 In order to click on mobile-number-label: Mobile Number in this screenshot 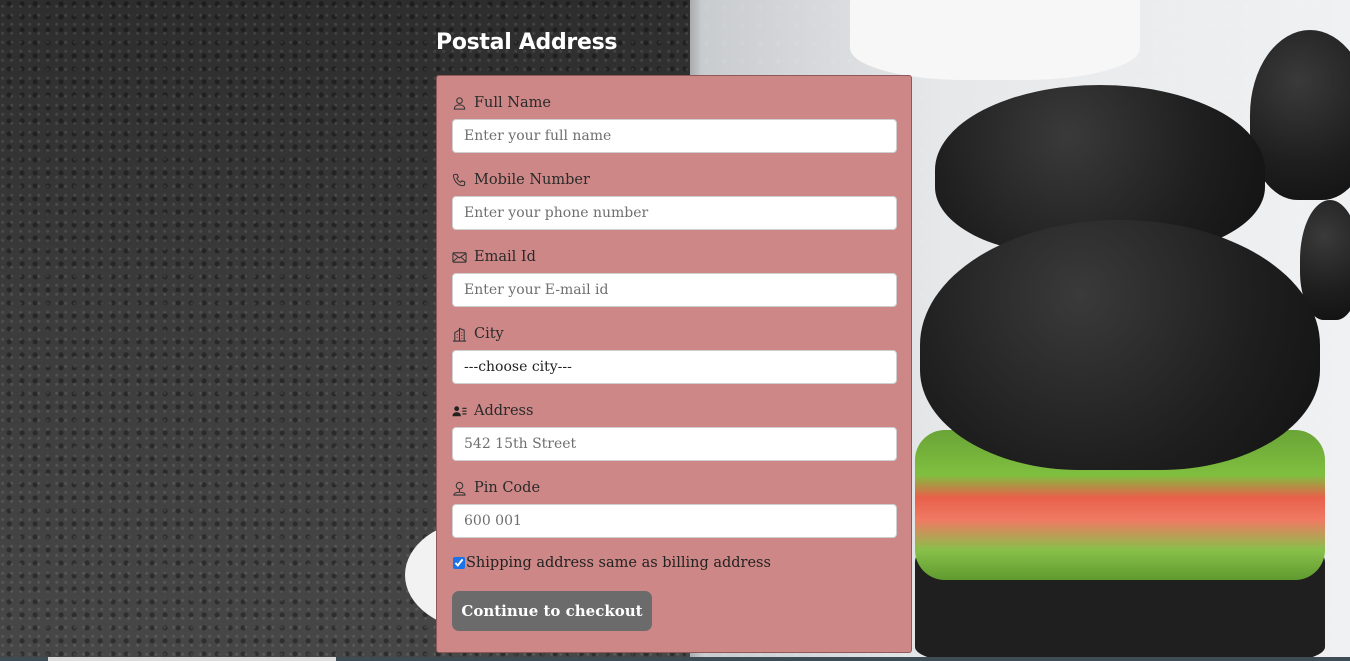, I will do `click(532, 180)`.